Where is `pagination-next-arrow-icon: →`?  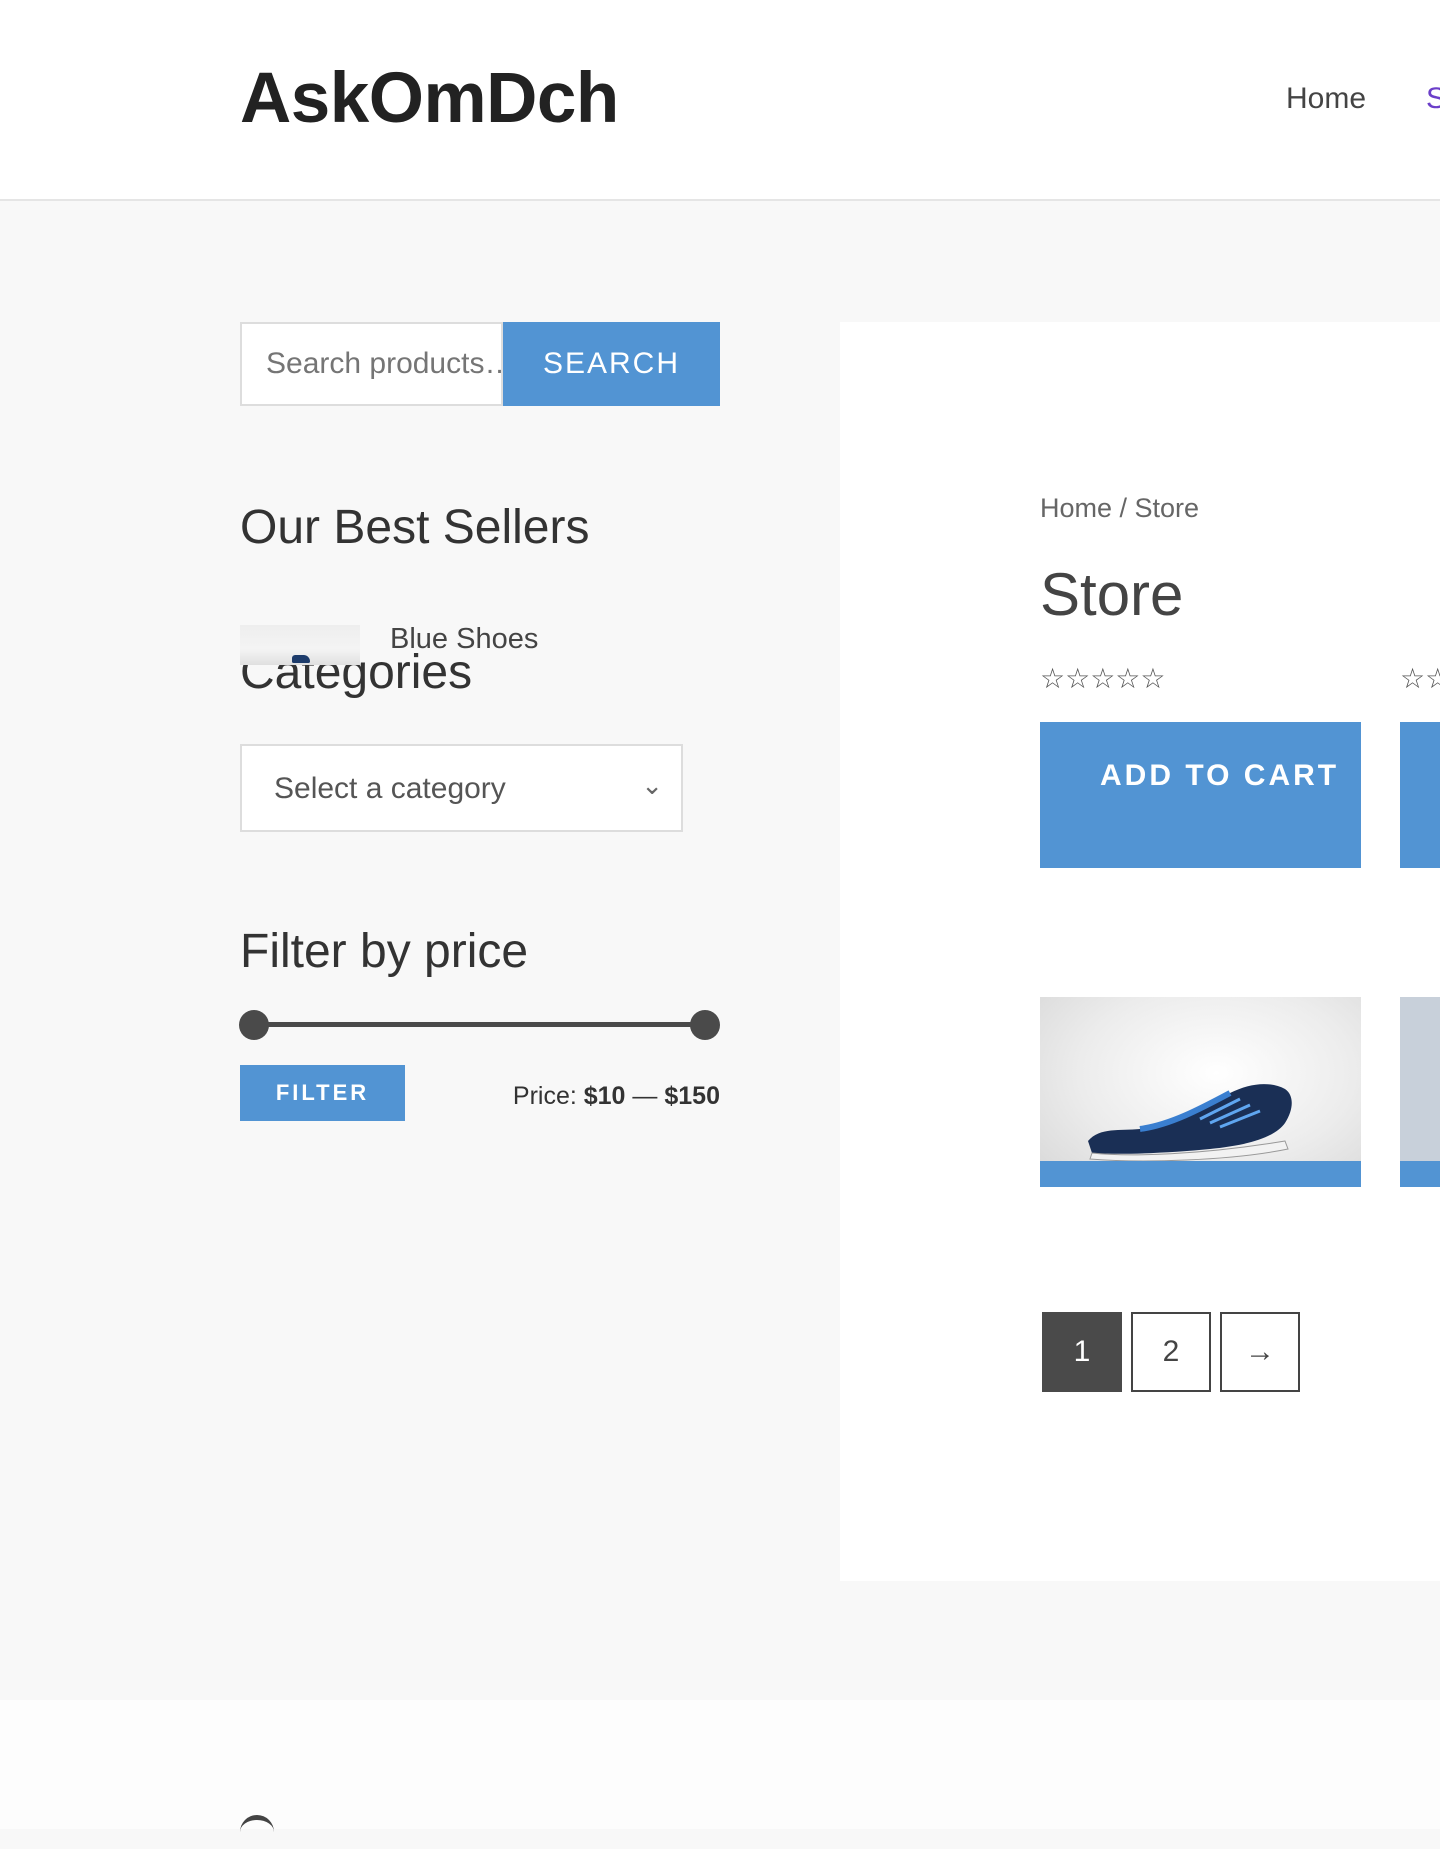
pagination-next-arrow-icon: → is located at coordinates (1260, 1352).